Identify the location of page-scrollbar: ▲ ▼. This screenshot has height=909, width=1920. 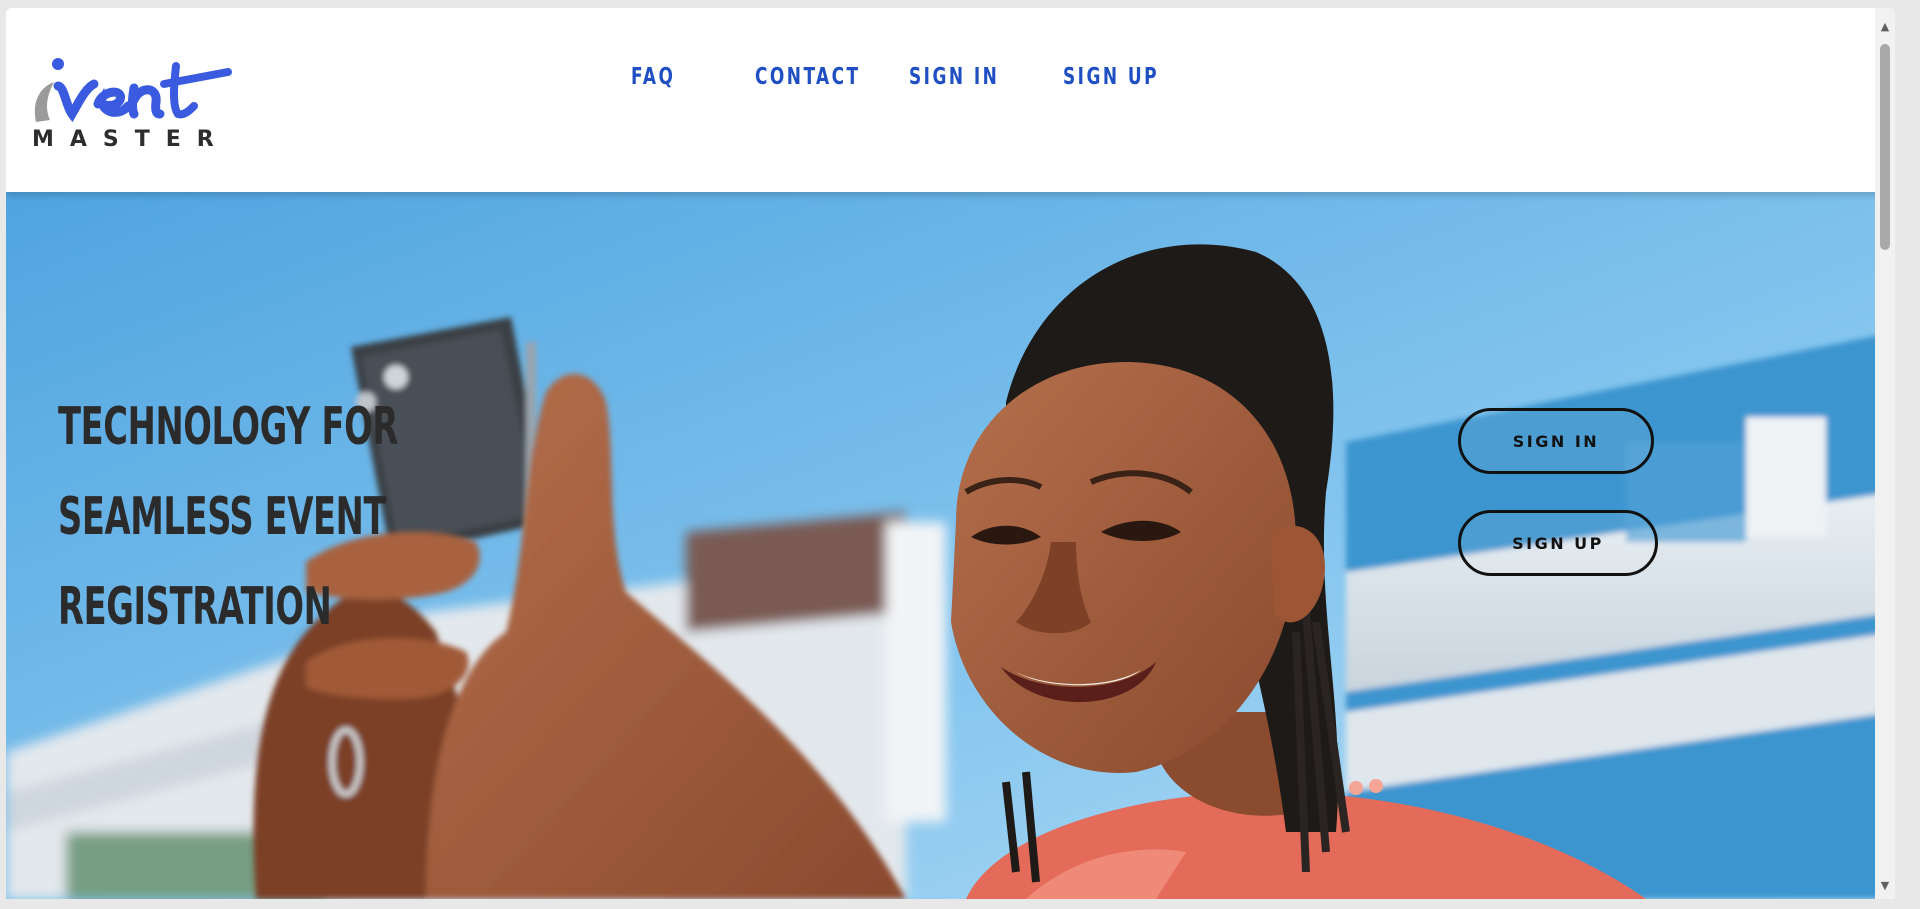
(1885, 453).